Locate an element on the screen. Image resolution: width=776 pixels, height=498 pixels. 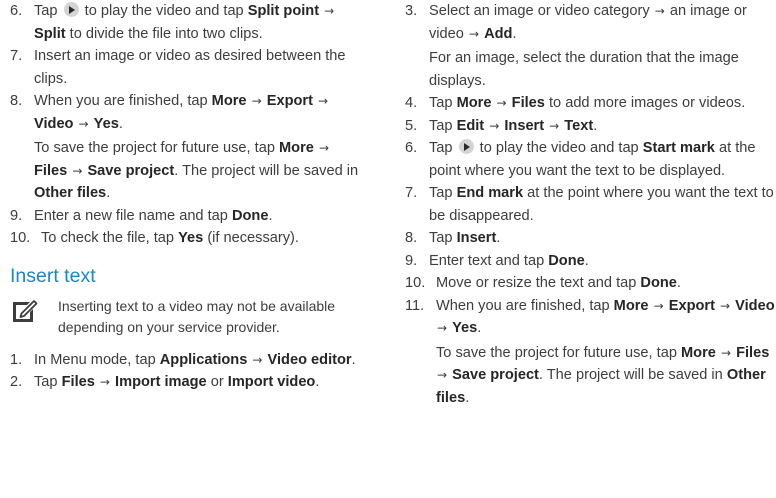
step-text: To check the file, tap is located at coordinates (110, 238).